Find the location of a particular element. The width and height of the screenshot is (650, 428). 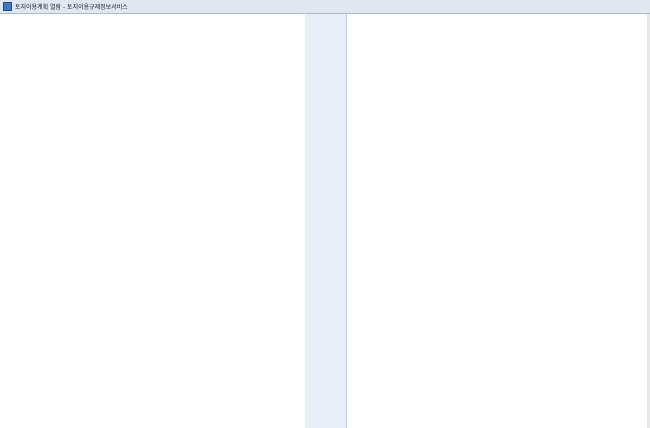

column-divider is located at coordinates (346, 221).